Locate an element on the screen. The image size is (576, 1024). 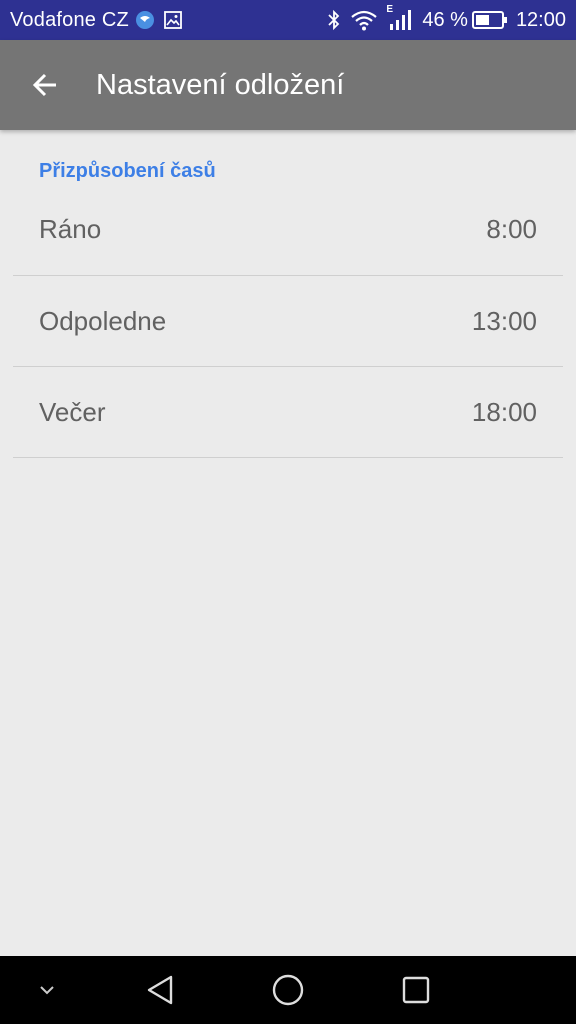
status-bar-right: E 46 % 12:00 is located at coordinates (442, 18).